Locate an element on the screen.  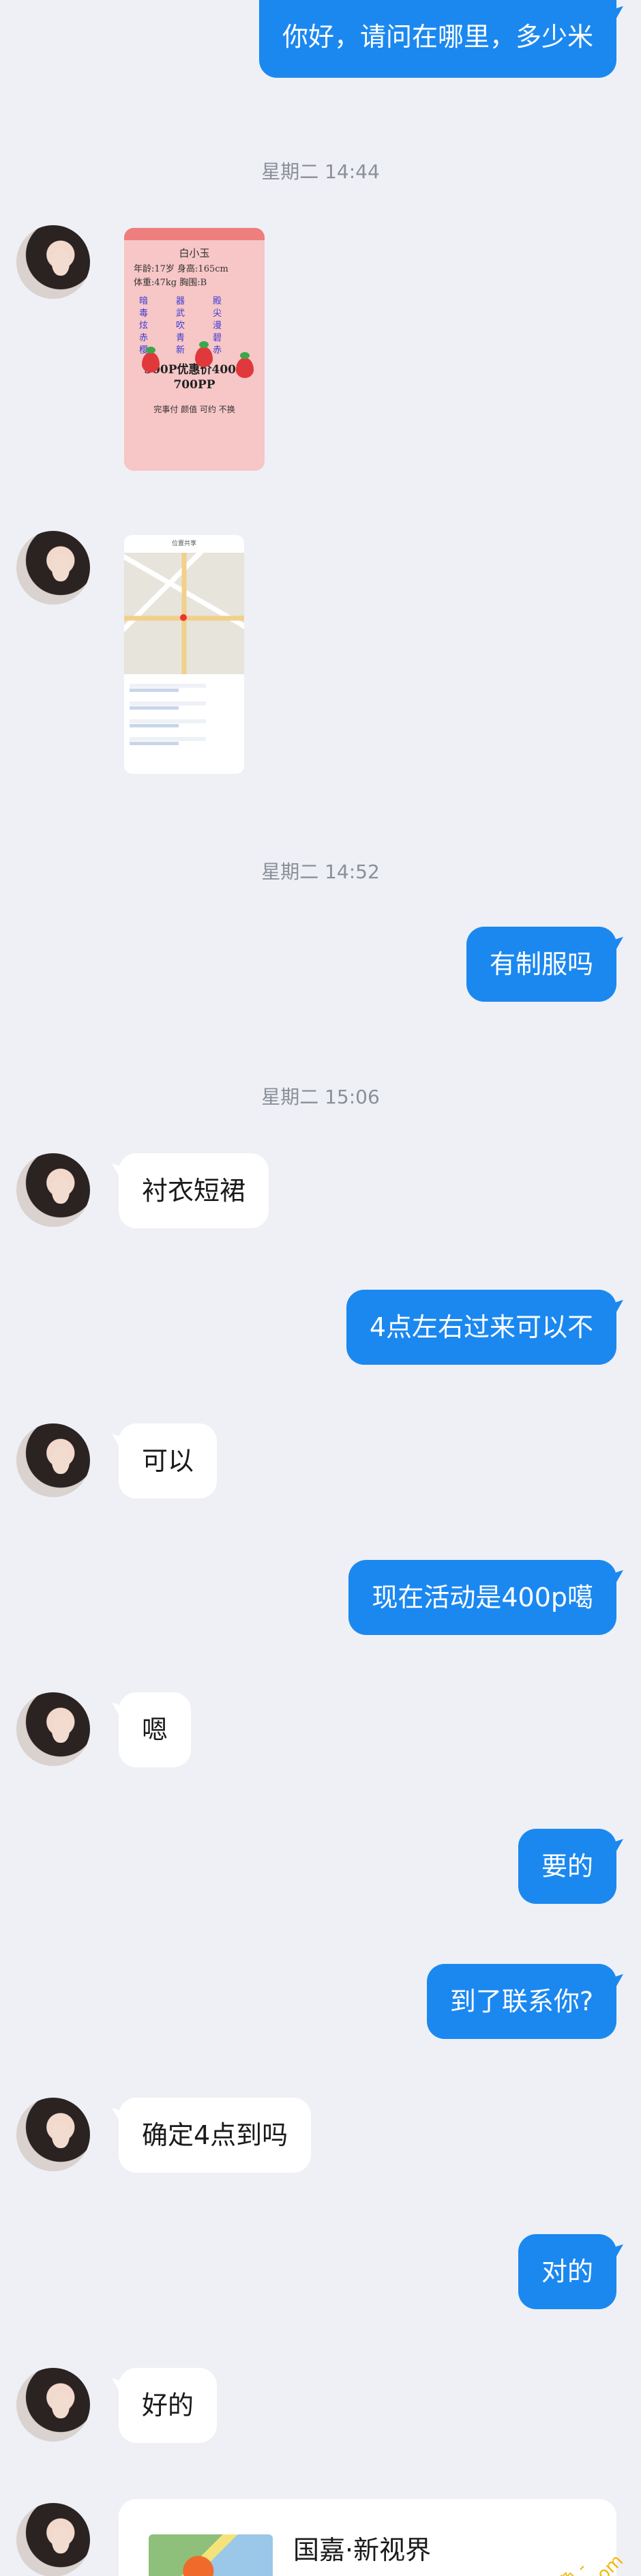
image-header-band is located at coordinates (195, 234).